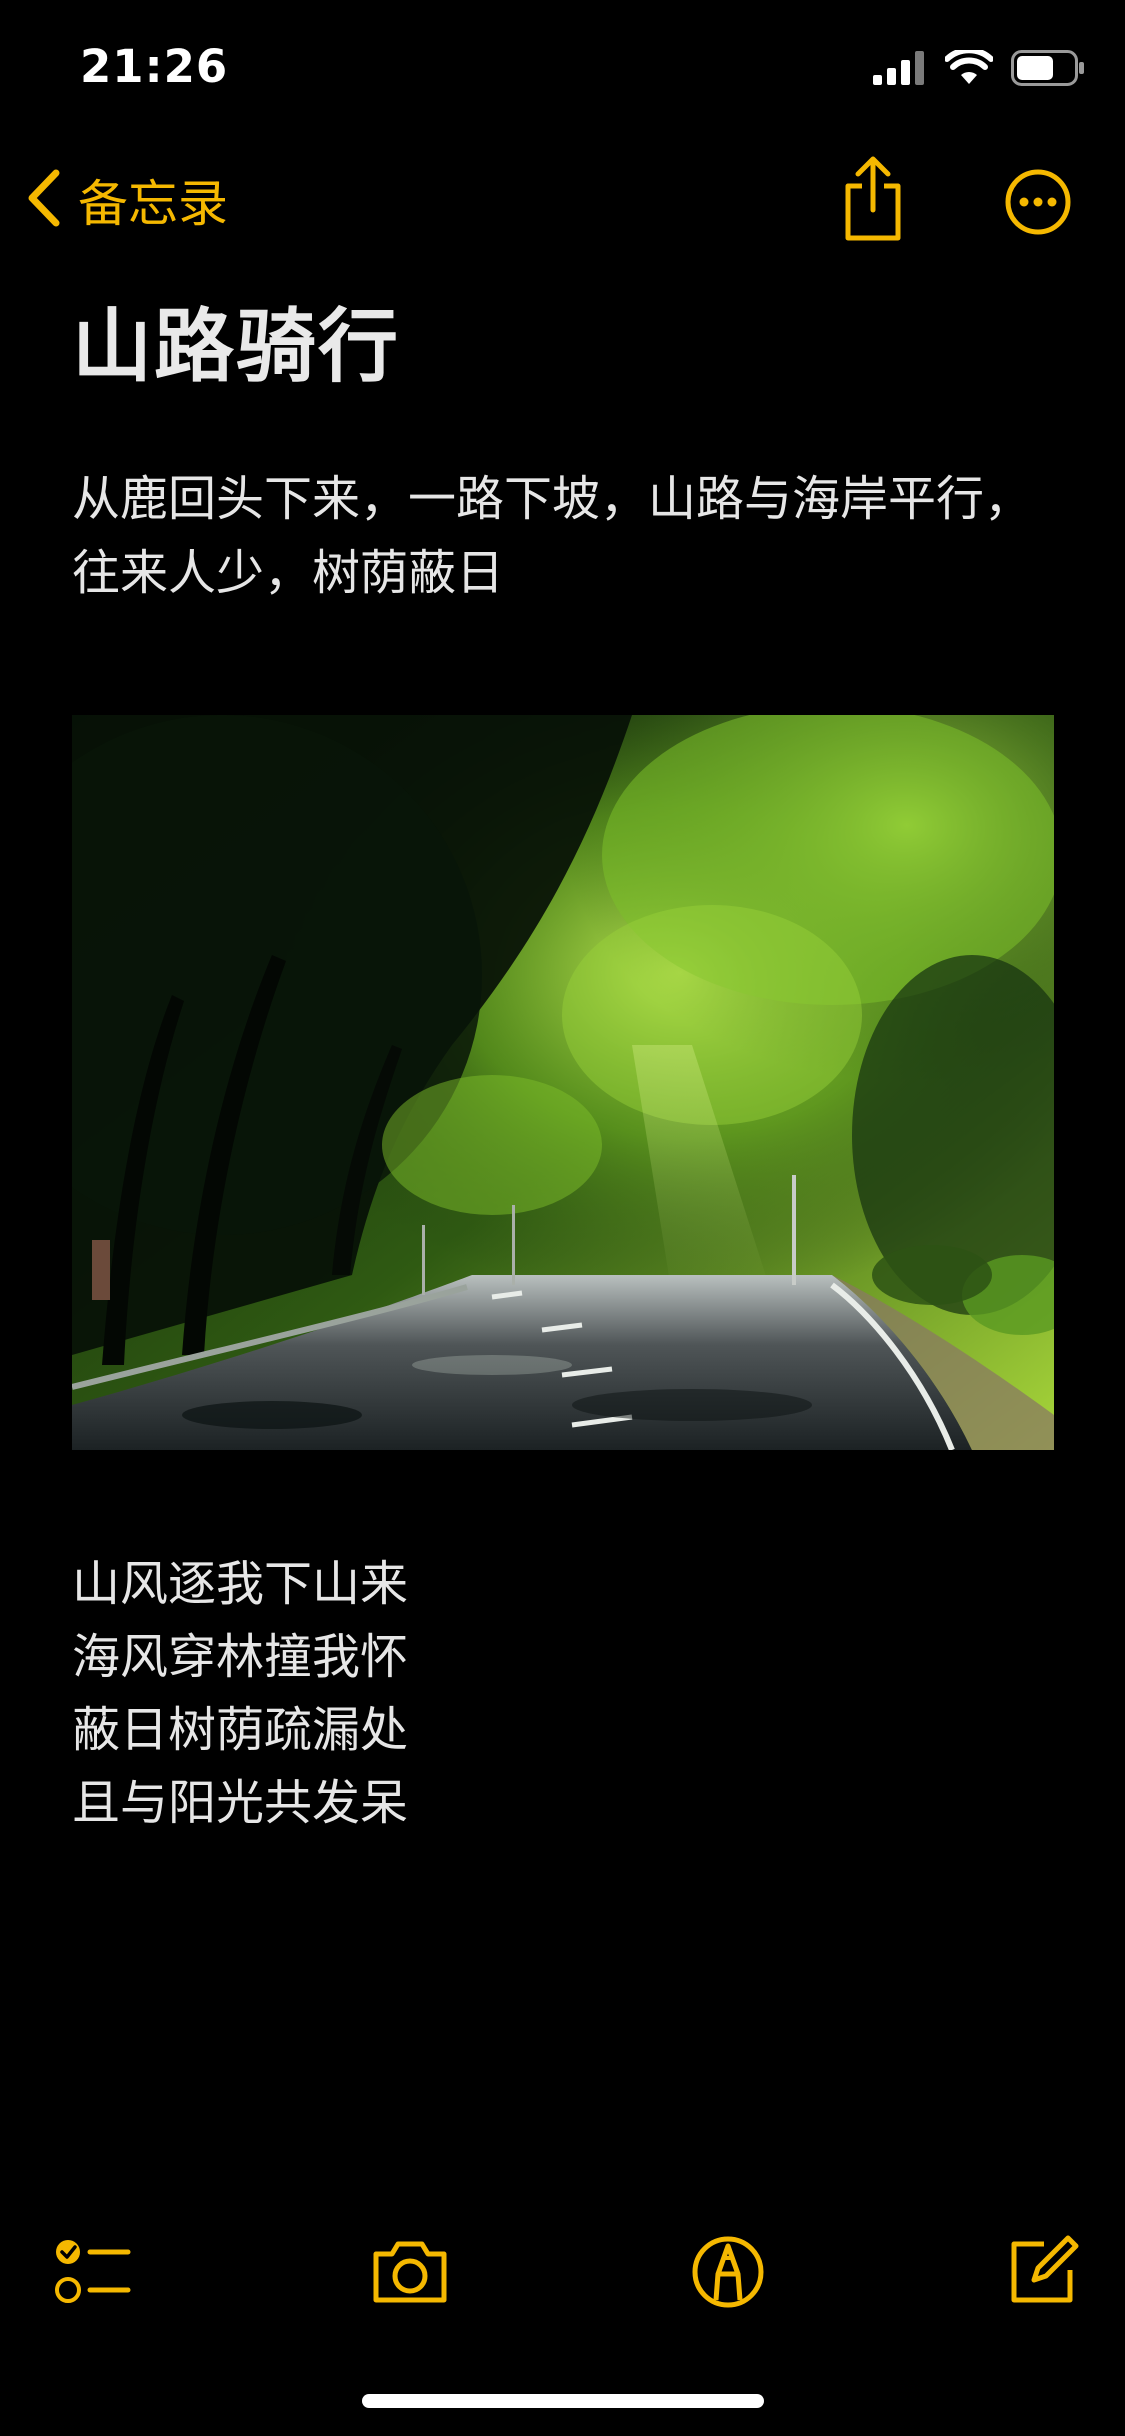  Describe the element at coordinates (1042, 2276) in the screenshot. I see `compose-icon` at that location.